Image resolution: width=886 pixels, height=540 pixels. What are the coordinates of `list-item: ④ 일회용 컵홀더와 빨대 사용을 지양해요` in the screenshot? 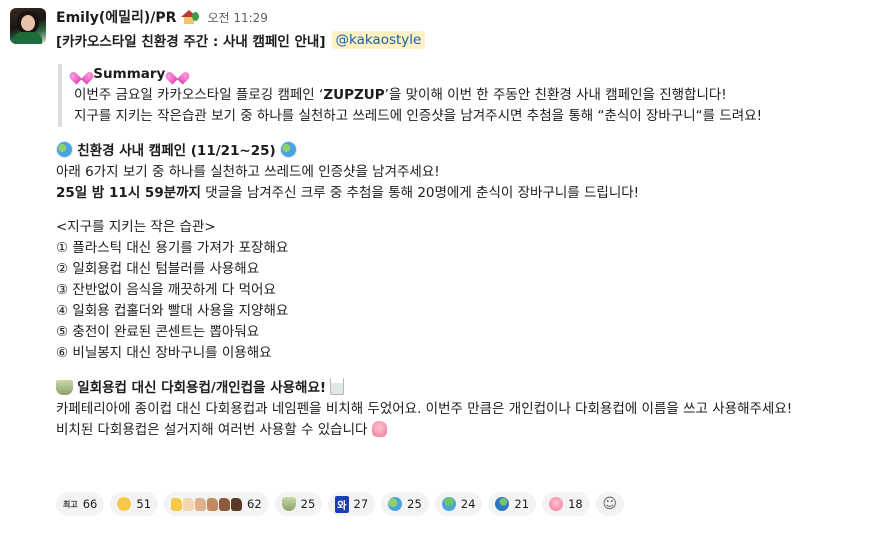 It's located at (172, 311).